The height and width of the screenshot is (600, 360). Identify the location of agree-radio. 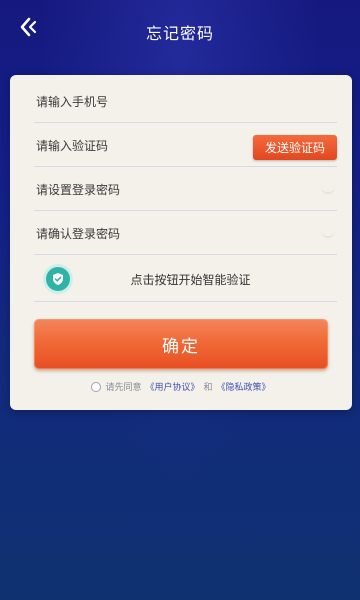
(96, 386).